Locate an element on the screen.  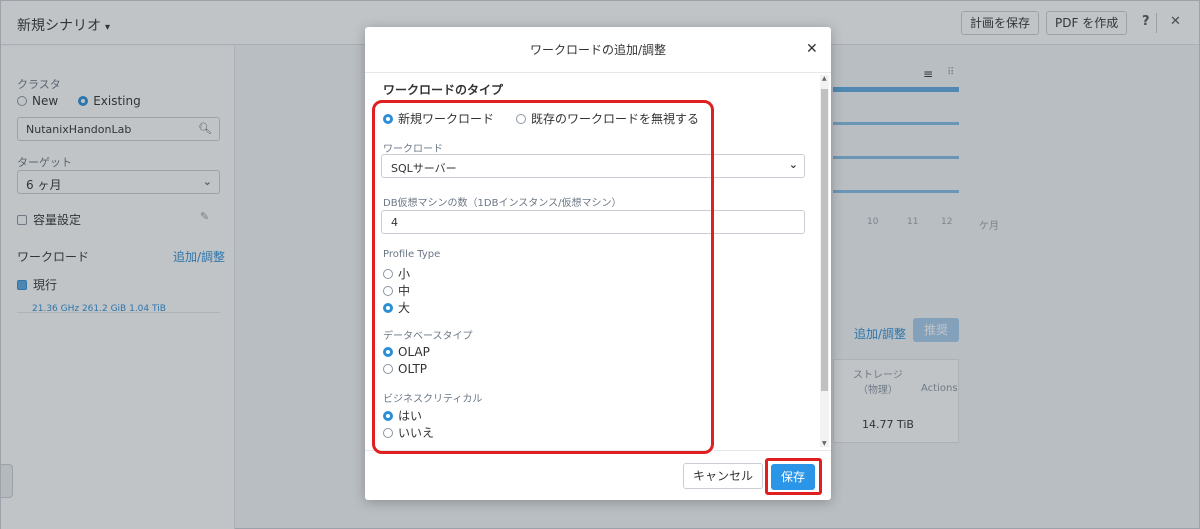
modal-header: ワークロードの追加/調整 ✕ is located at coordinates (598, 50).